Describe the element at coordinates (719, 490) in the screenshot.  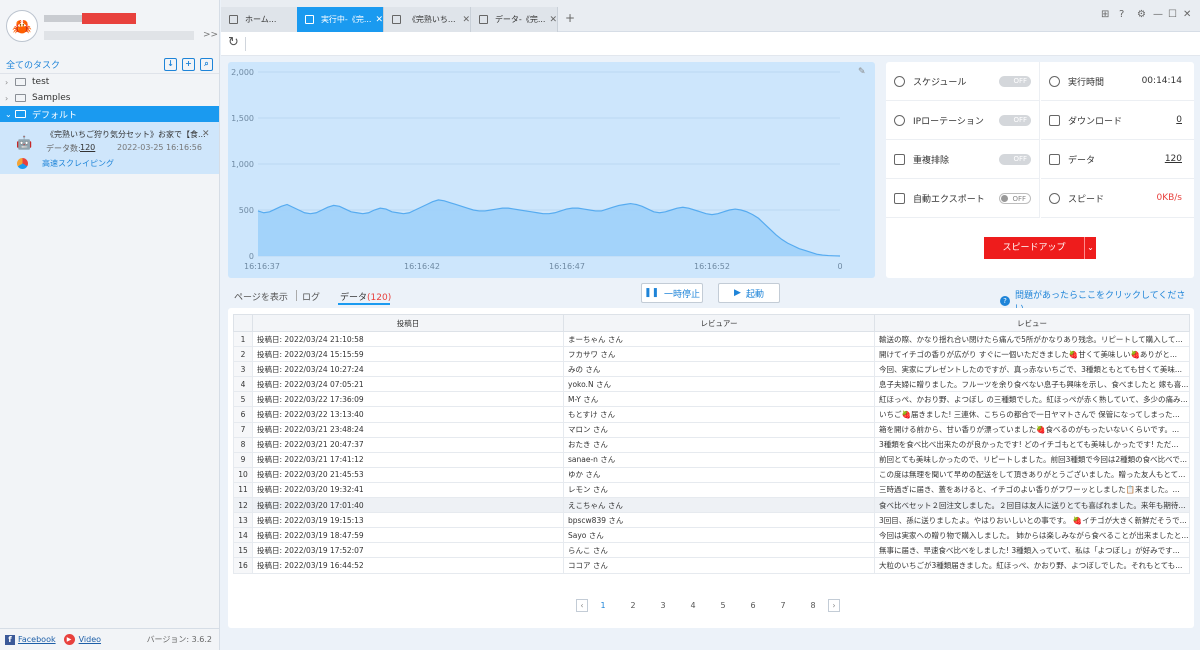
I see `cell-reviewer: レモン さん` at that location.